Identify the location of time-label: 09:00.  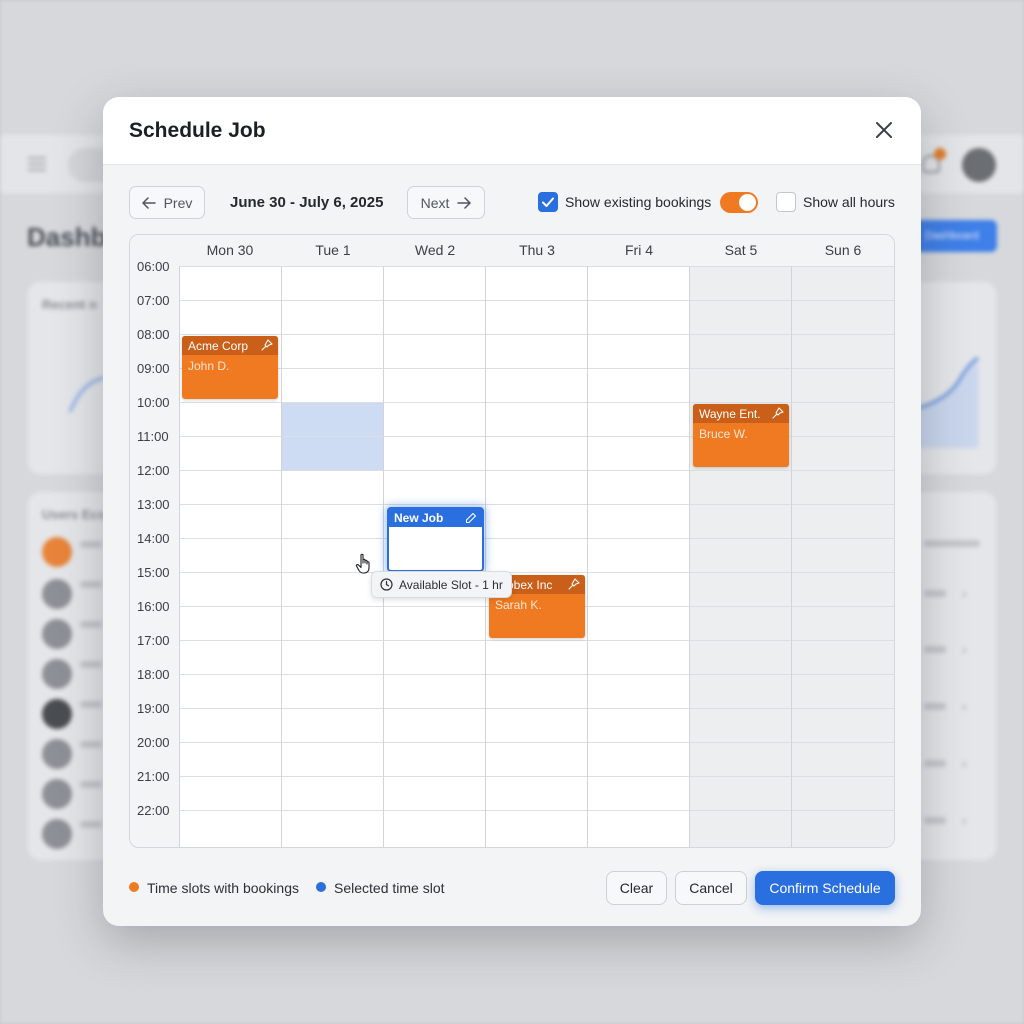
(153, 368).